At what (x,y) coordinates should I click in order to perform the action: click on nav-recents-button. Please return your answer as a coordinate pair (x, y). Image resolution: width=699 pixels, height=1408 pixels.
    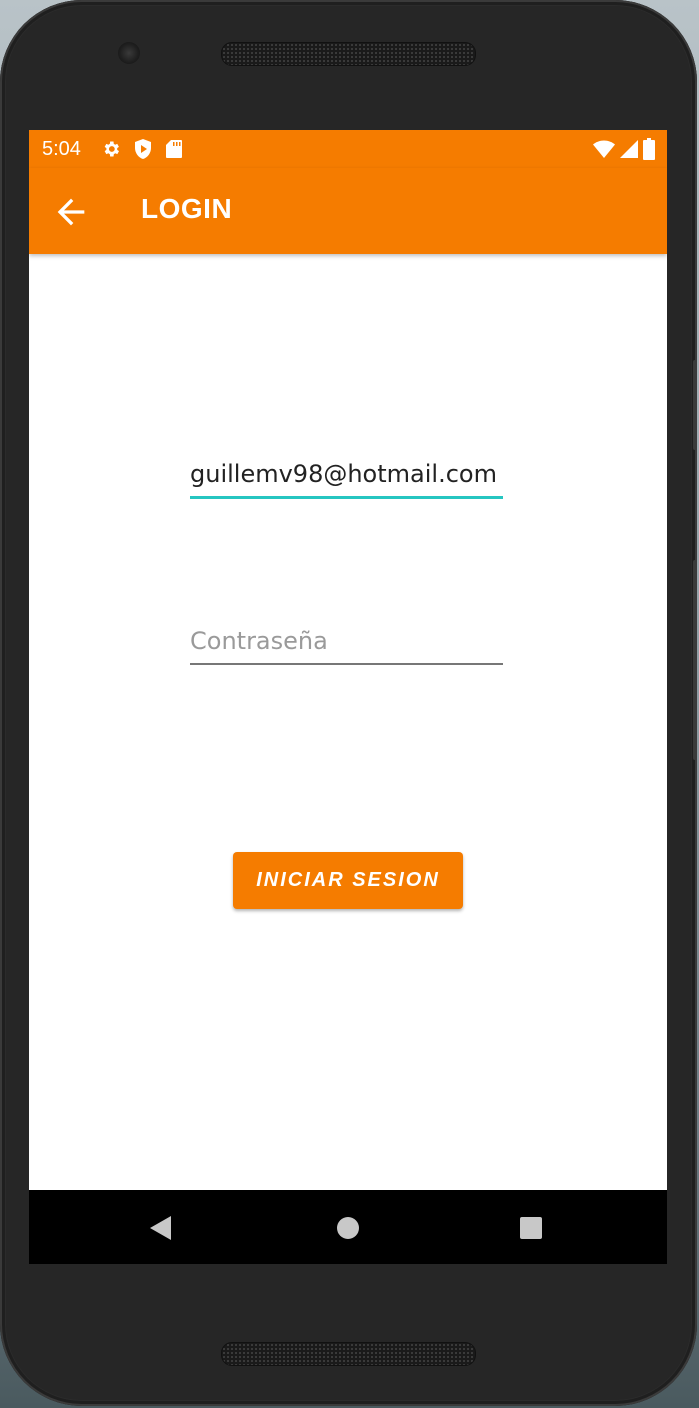
    Looking at the image, I should click on (531, 1228).